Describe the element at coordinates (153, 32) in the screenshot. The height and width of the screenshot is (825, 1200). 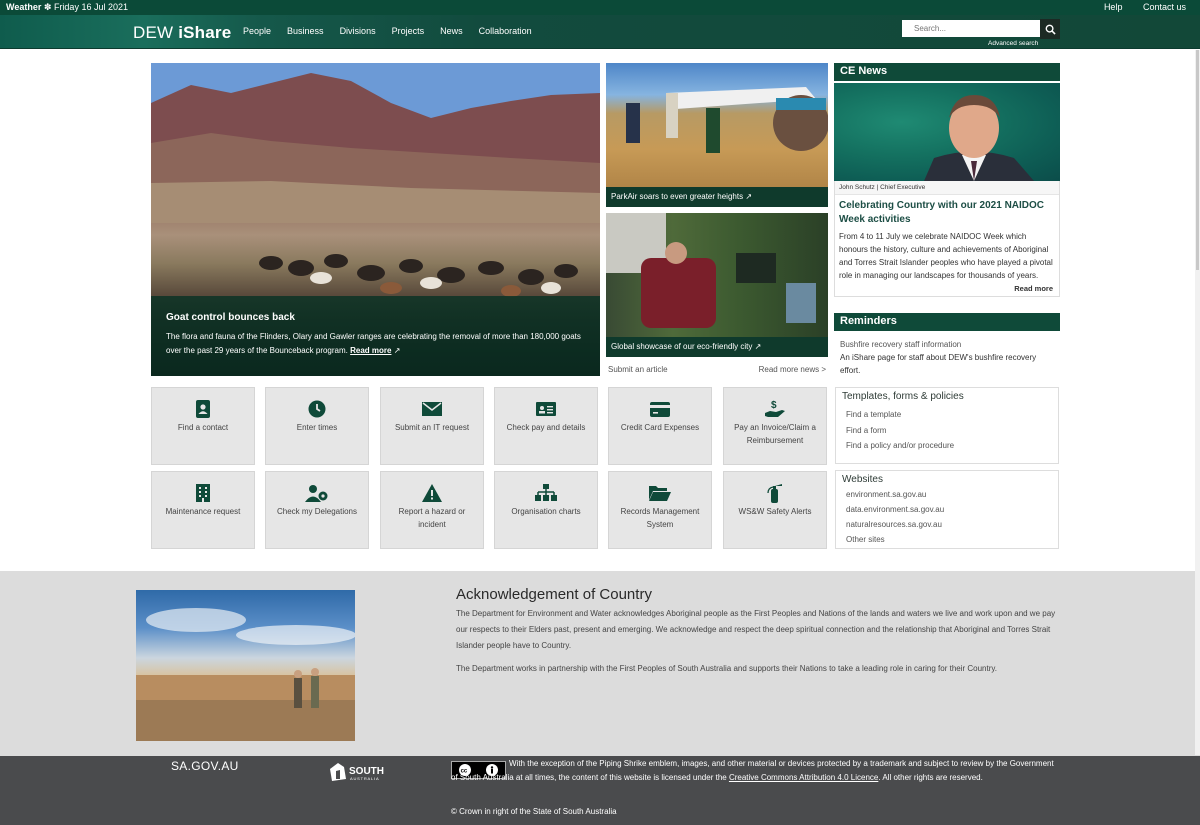
I see `brand-prefix: DEW` at that location.